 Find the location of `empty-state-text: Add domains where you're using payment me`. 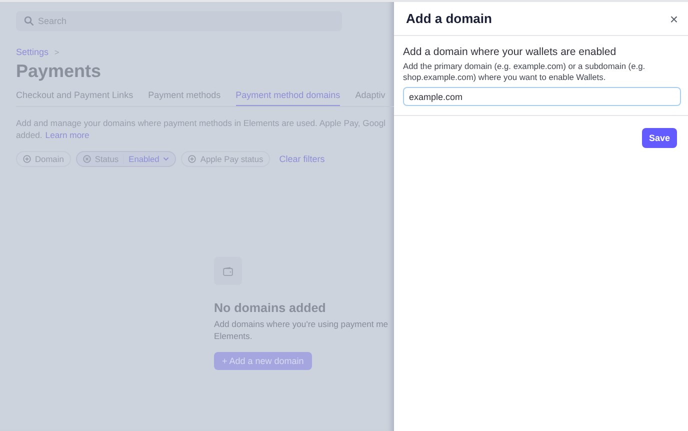

empty-state-text: Add domains where you're using payment me is located at coordinates (302, 324).